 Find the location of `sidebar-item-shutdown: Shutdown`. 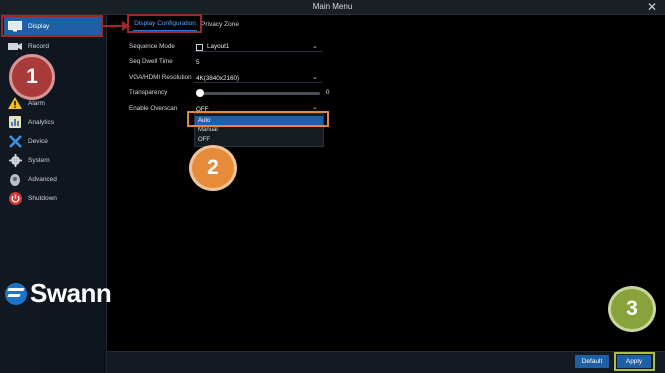

sidebar-item-shutdown: Shutdown is located at coordinates (53, 198).